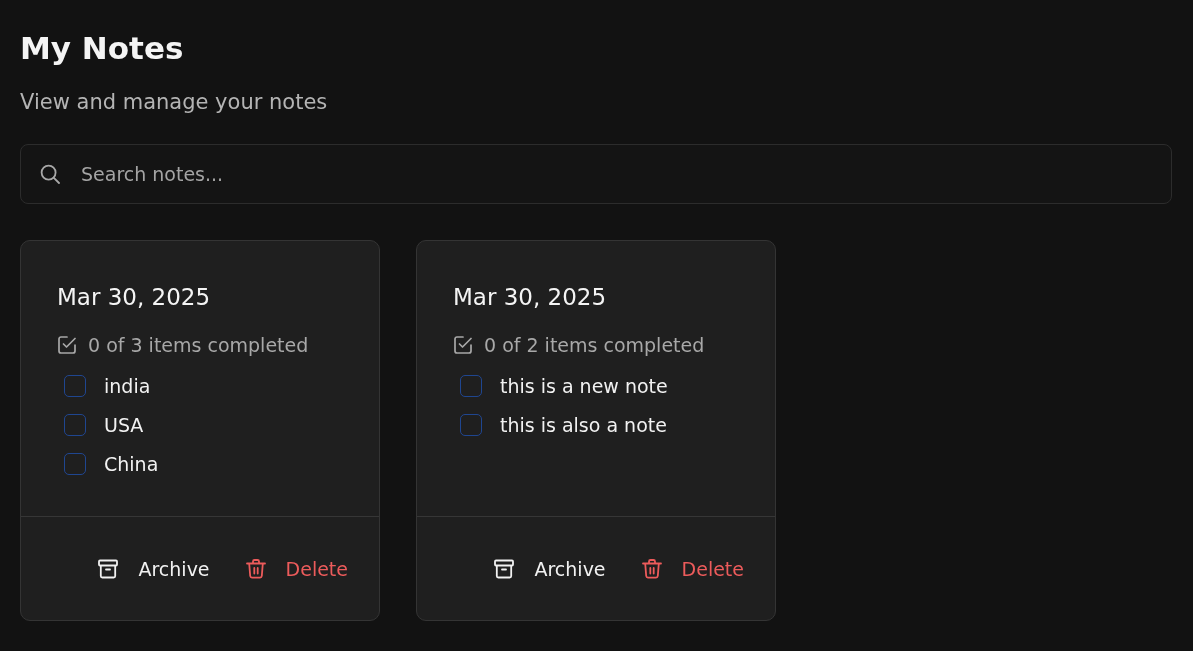 This screenshot has height=651, width=1193. Describe the element at coordinates (174, 102) in the screenshot. I see `page-subtitle: View and manage your notes` at that location.